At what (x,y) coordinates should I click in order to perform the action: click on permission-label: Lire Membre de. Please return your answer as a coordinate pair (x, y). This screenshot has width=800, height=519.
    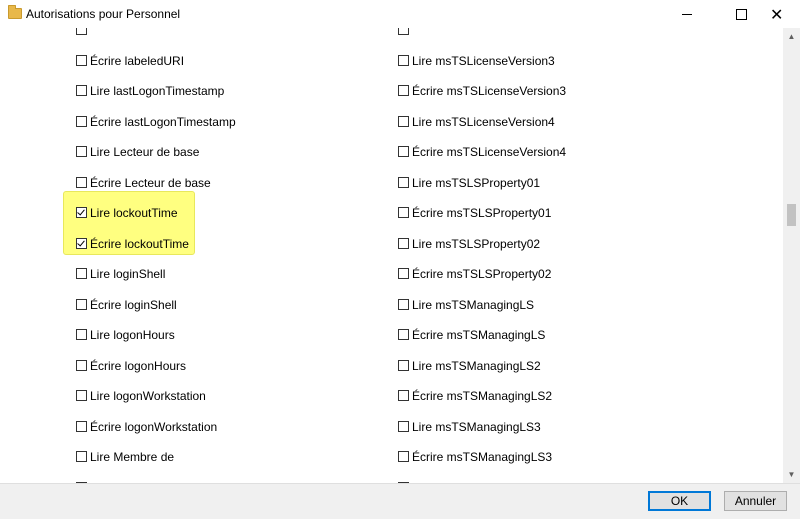
    Looking at the image, I should click on (132, 457).